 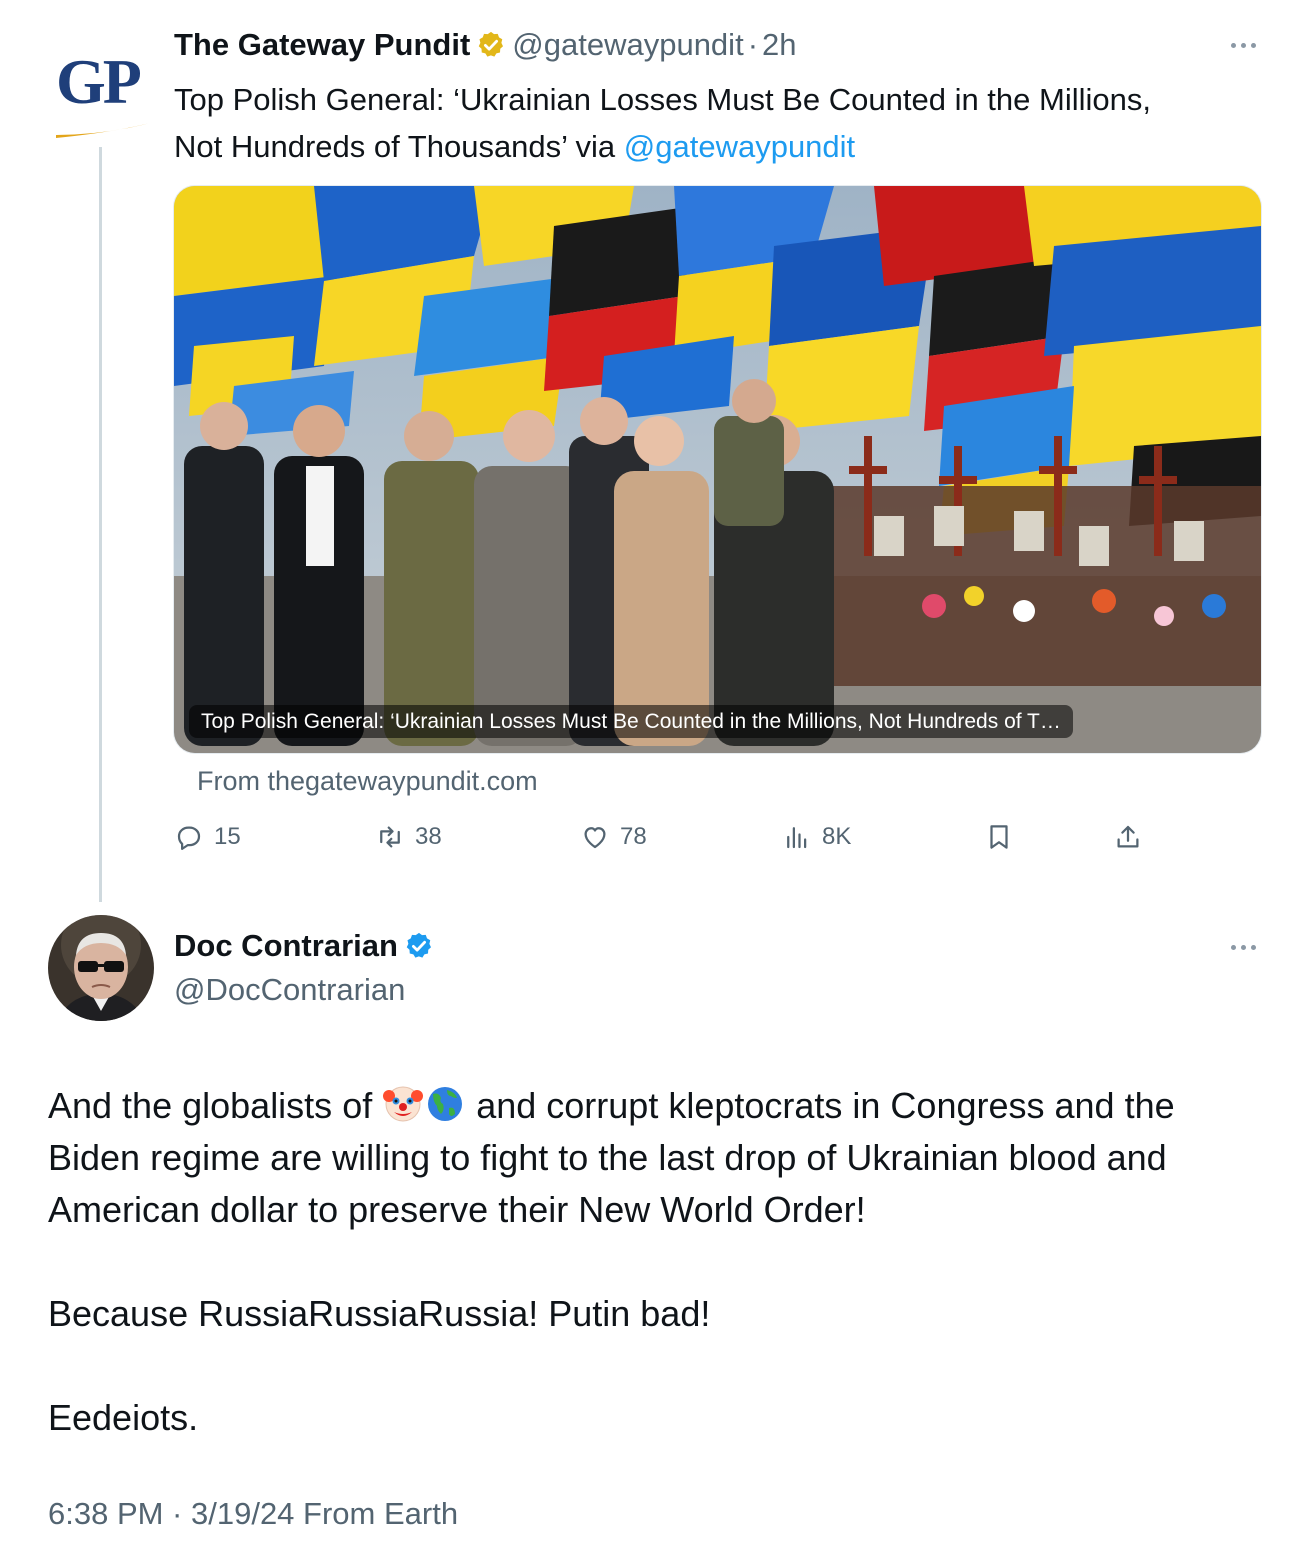 What do you see at coordinates (445, 1104) in the screenshot?
I see `globe-americas-icon` at bounding box center [445, 1104].